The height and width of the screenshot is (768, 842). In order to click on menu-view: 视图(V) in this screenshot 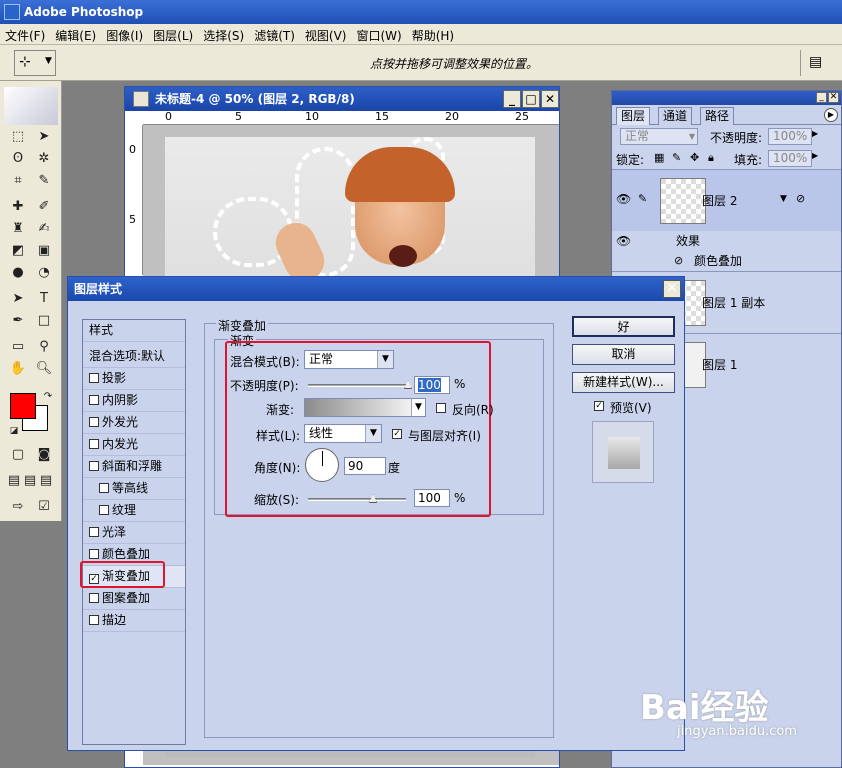, I will do `click(326, 35)`.